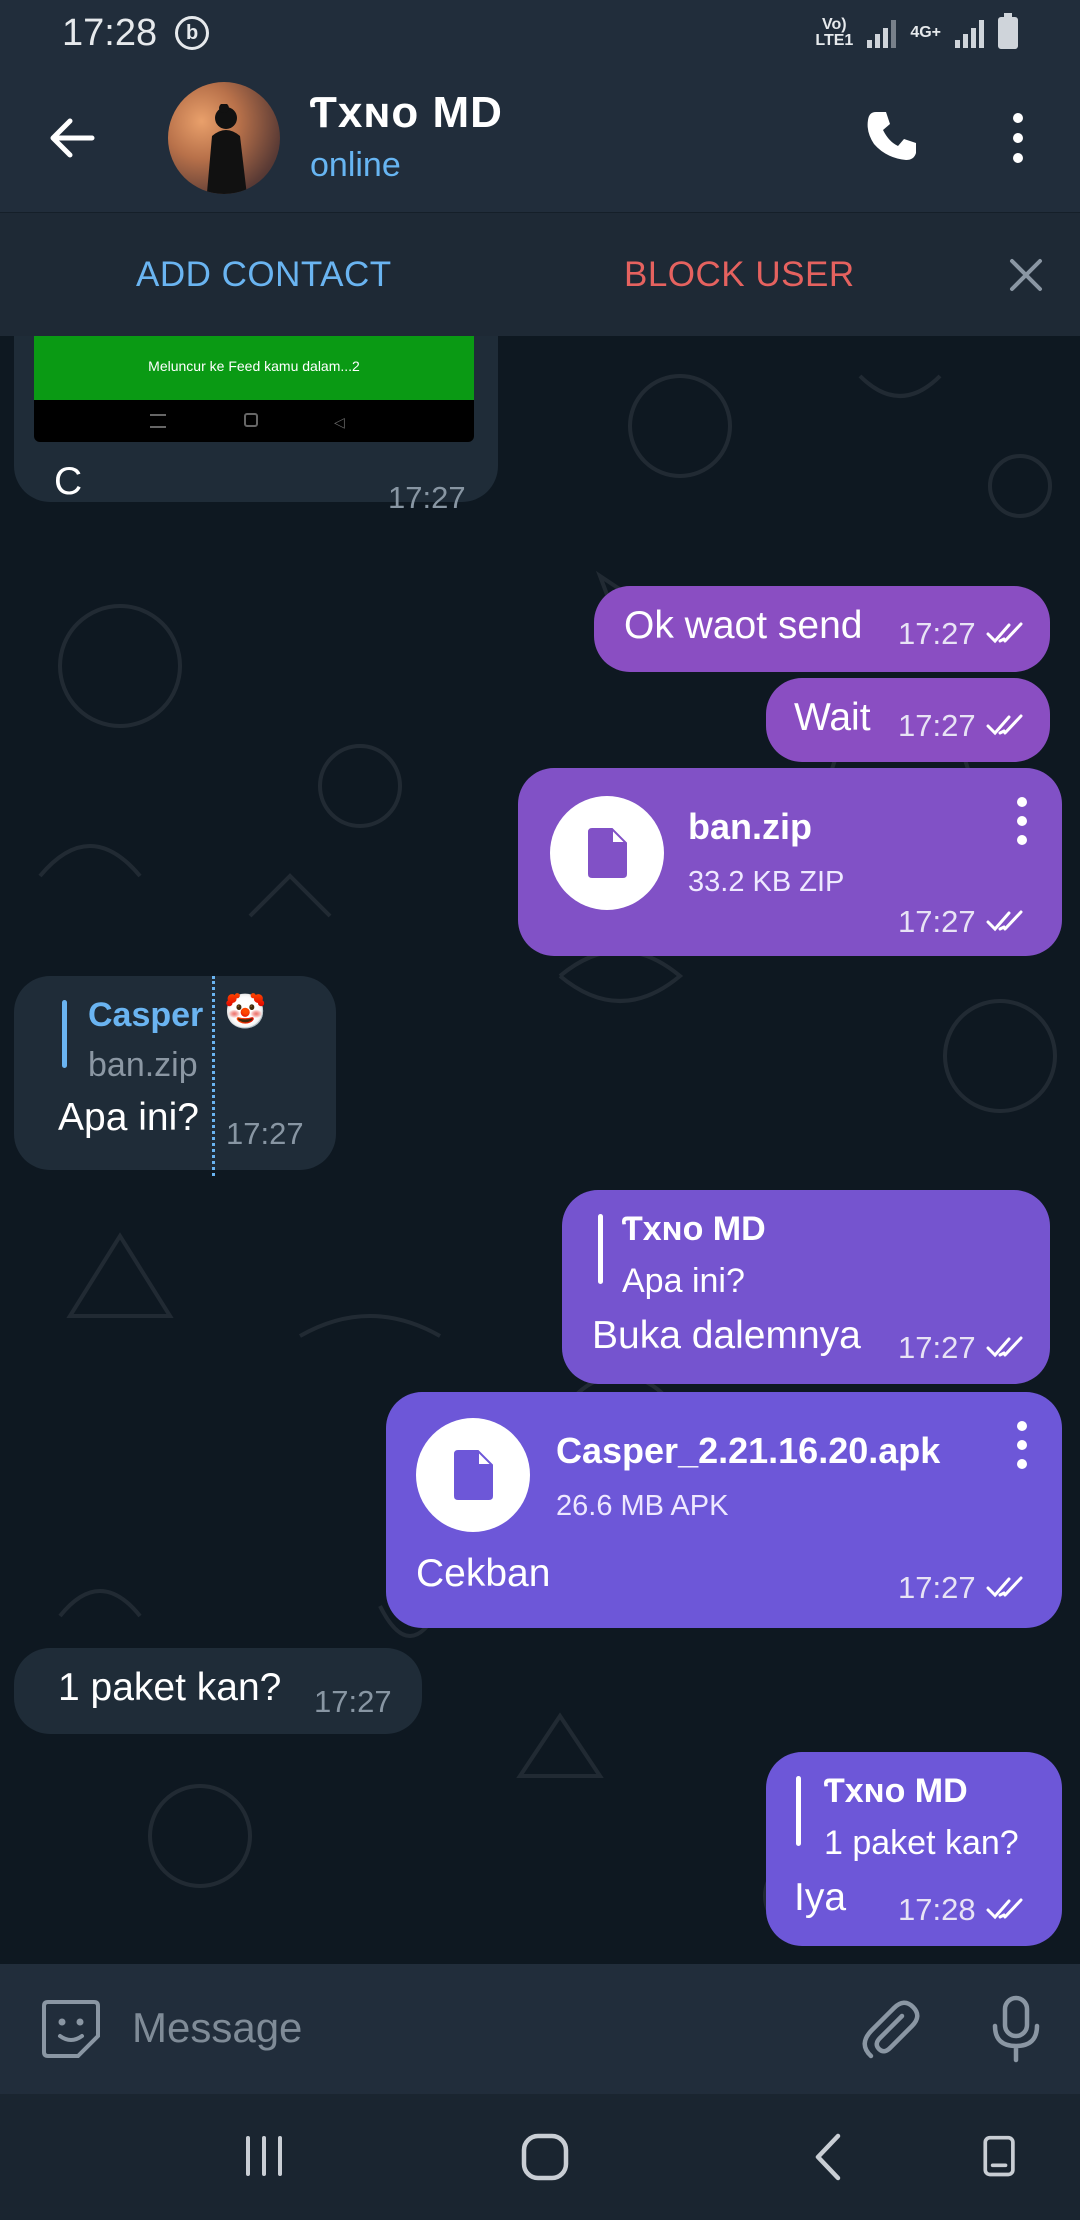  I want to click on chat-title-block: Ƭxɴᴏ MD online, so click(406, 136).